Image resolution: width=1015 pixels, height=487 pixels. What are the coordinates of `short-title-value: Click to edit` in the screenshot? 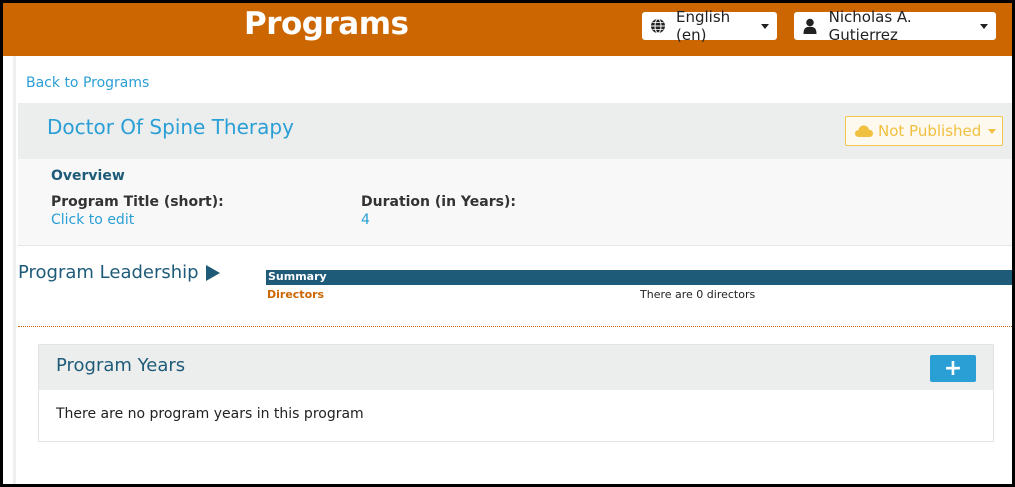 It's located at (92, 220).